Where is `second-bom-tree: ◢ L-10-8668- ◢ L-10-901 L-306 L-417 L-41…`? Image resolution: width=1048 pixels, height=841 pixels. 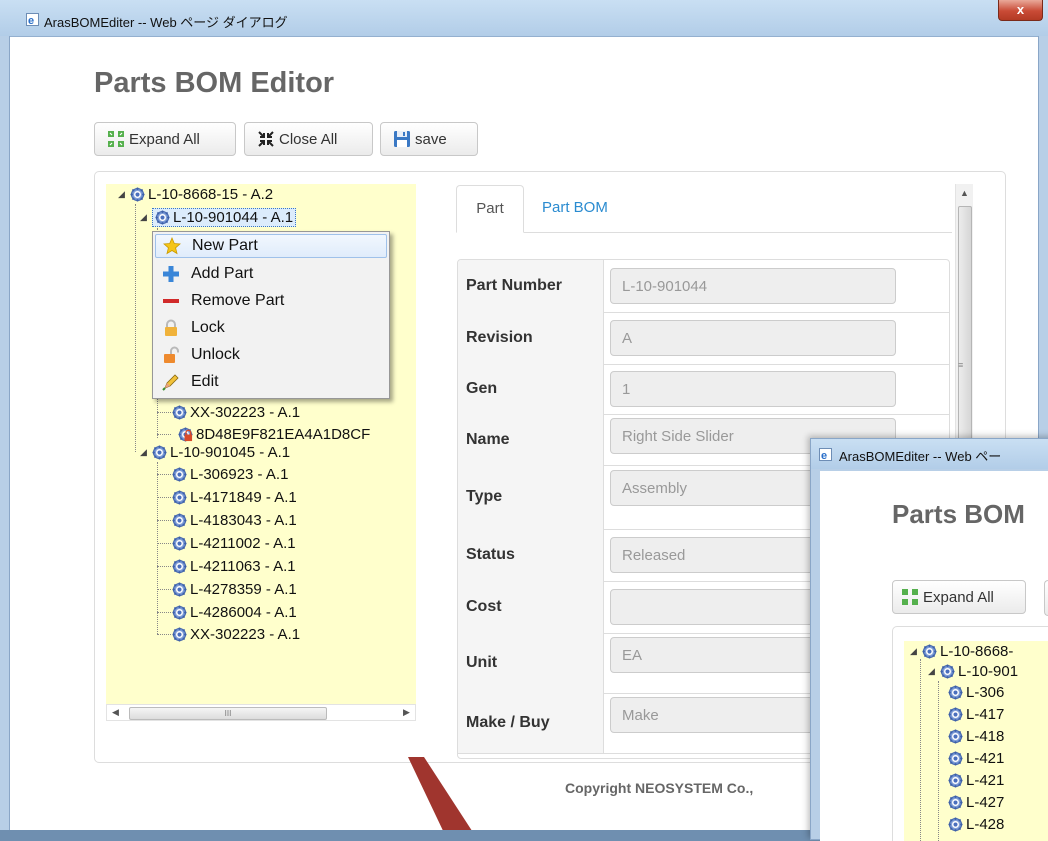 second-bom-tree: ◢ L-10-8668- ◢ L-10-901 L-306 L-417 L-41… is located at coordinates (976, 741).